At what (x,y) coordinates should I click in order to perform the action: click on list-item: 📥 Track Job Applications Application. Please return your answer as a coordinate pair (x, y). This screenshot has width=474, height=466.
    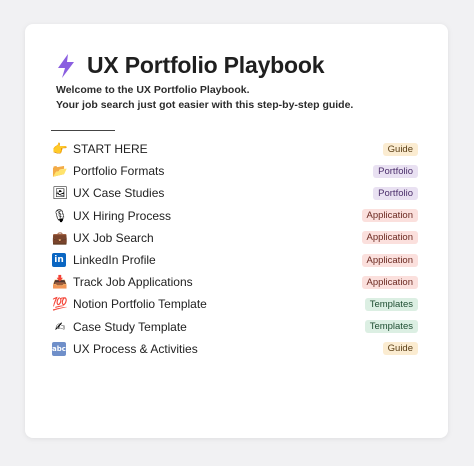
    Looking at the image, I should click on (235, 282).